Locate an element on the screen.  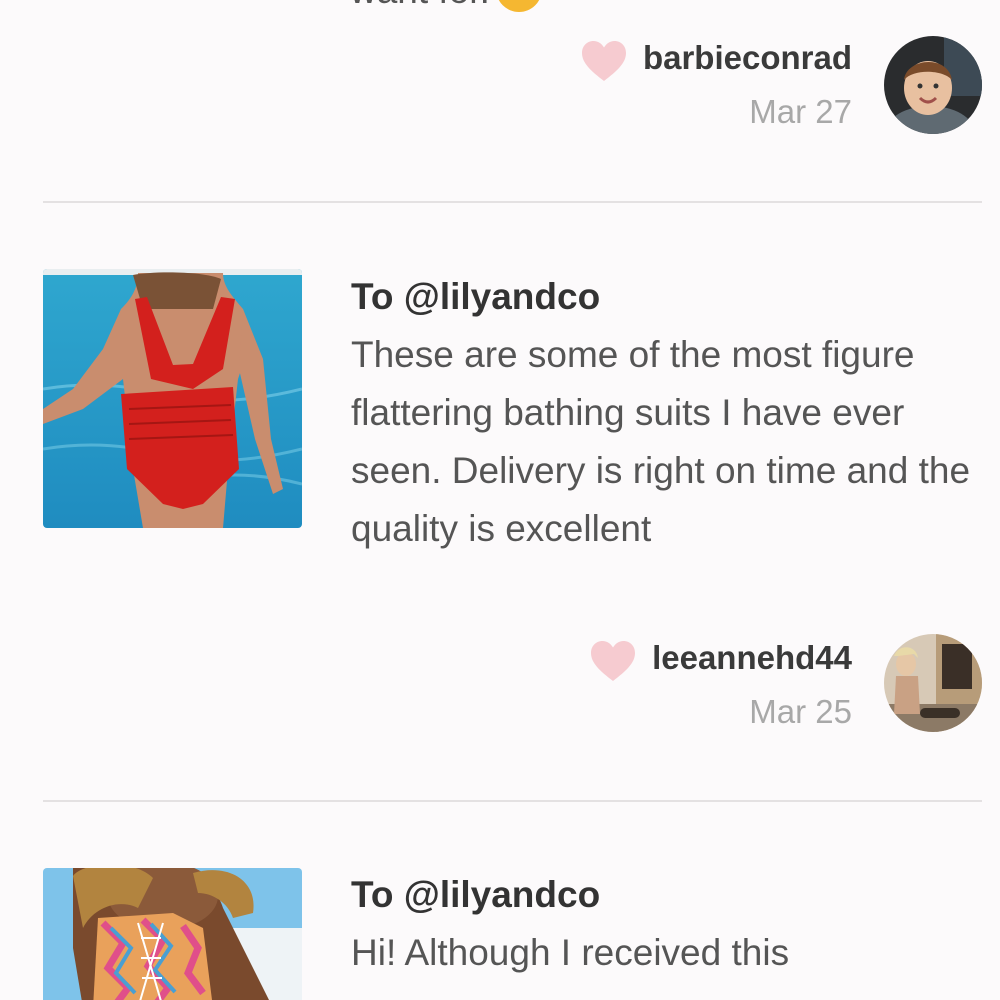
previous-review-text: want for. is located at coordinates (446, 10).